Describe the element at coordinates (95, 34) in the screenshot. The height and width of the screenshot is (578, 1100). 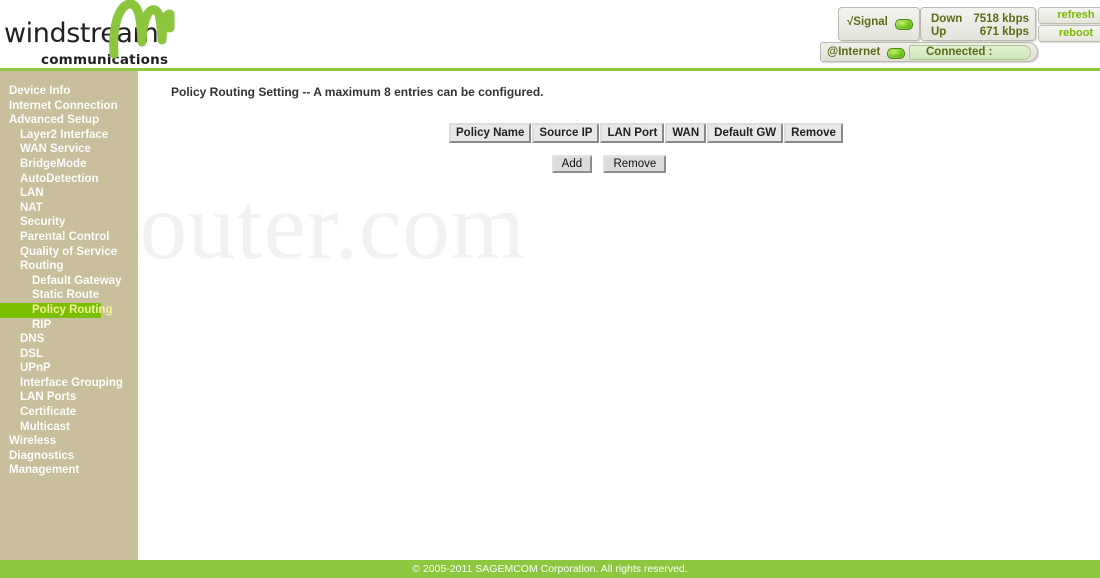
I see `brand-logo: windstream™ communications` at that location.